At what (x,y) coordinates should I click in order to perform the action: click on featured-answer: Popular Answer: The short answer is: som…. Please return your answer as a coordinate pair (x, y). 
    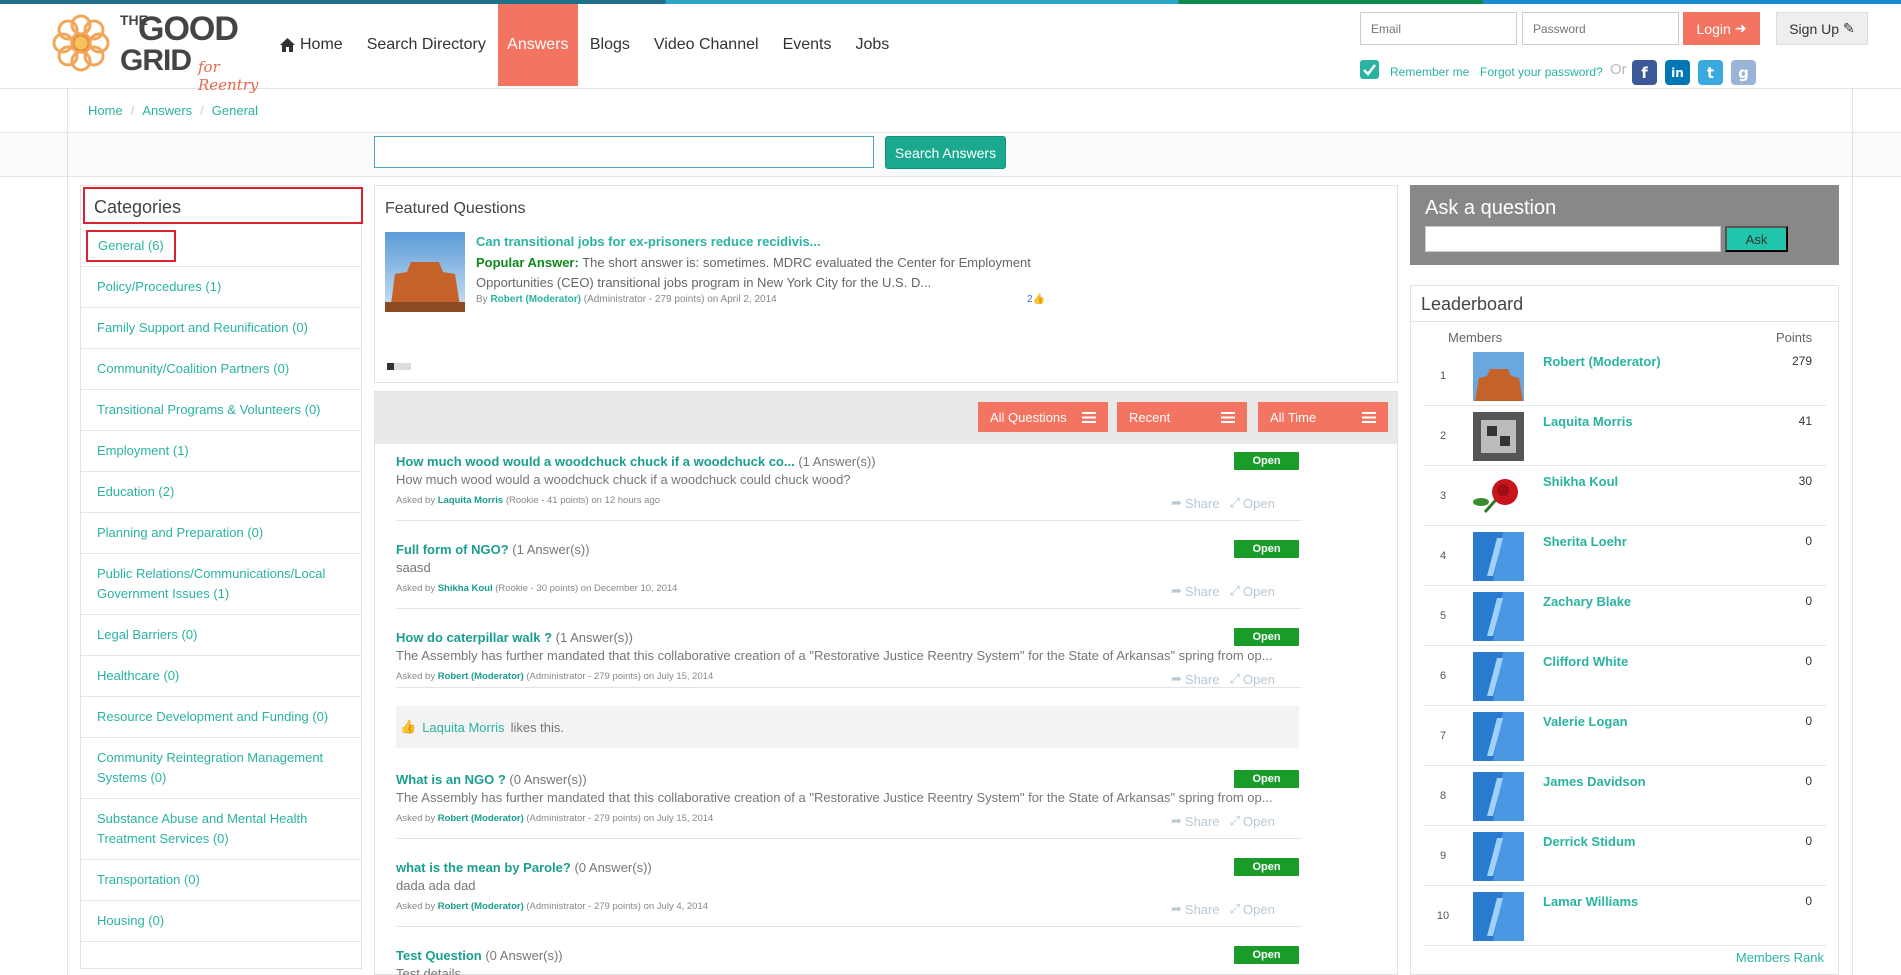
    Looking at the image, I should click on (766, 273).